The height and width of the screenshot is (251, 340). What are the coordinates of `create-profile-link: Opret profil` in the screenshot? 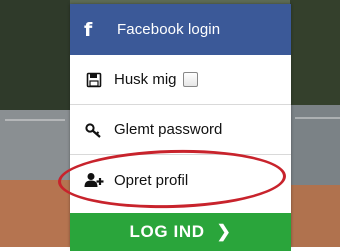 It's located at (180, 180).